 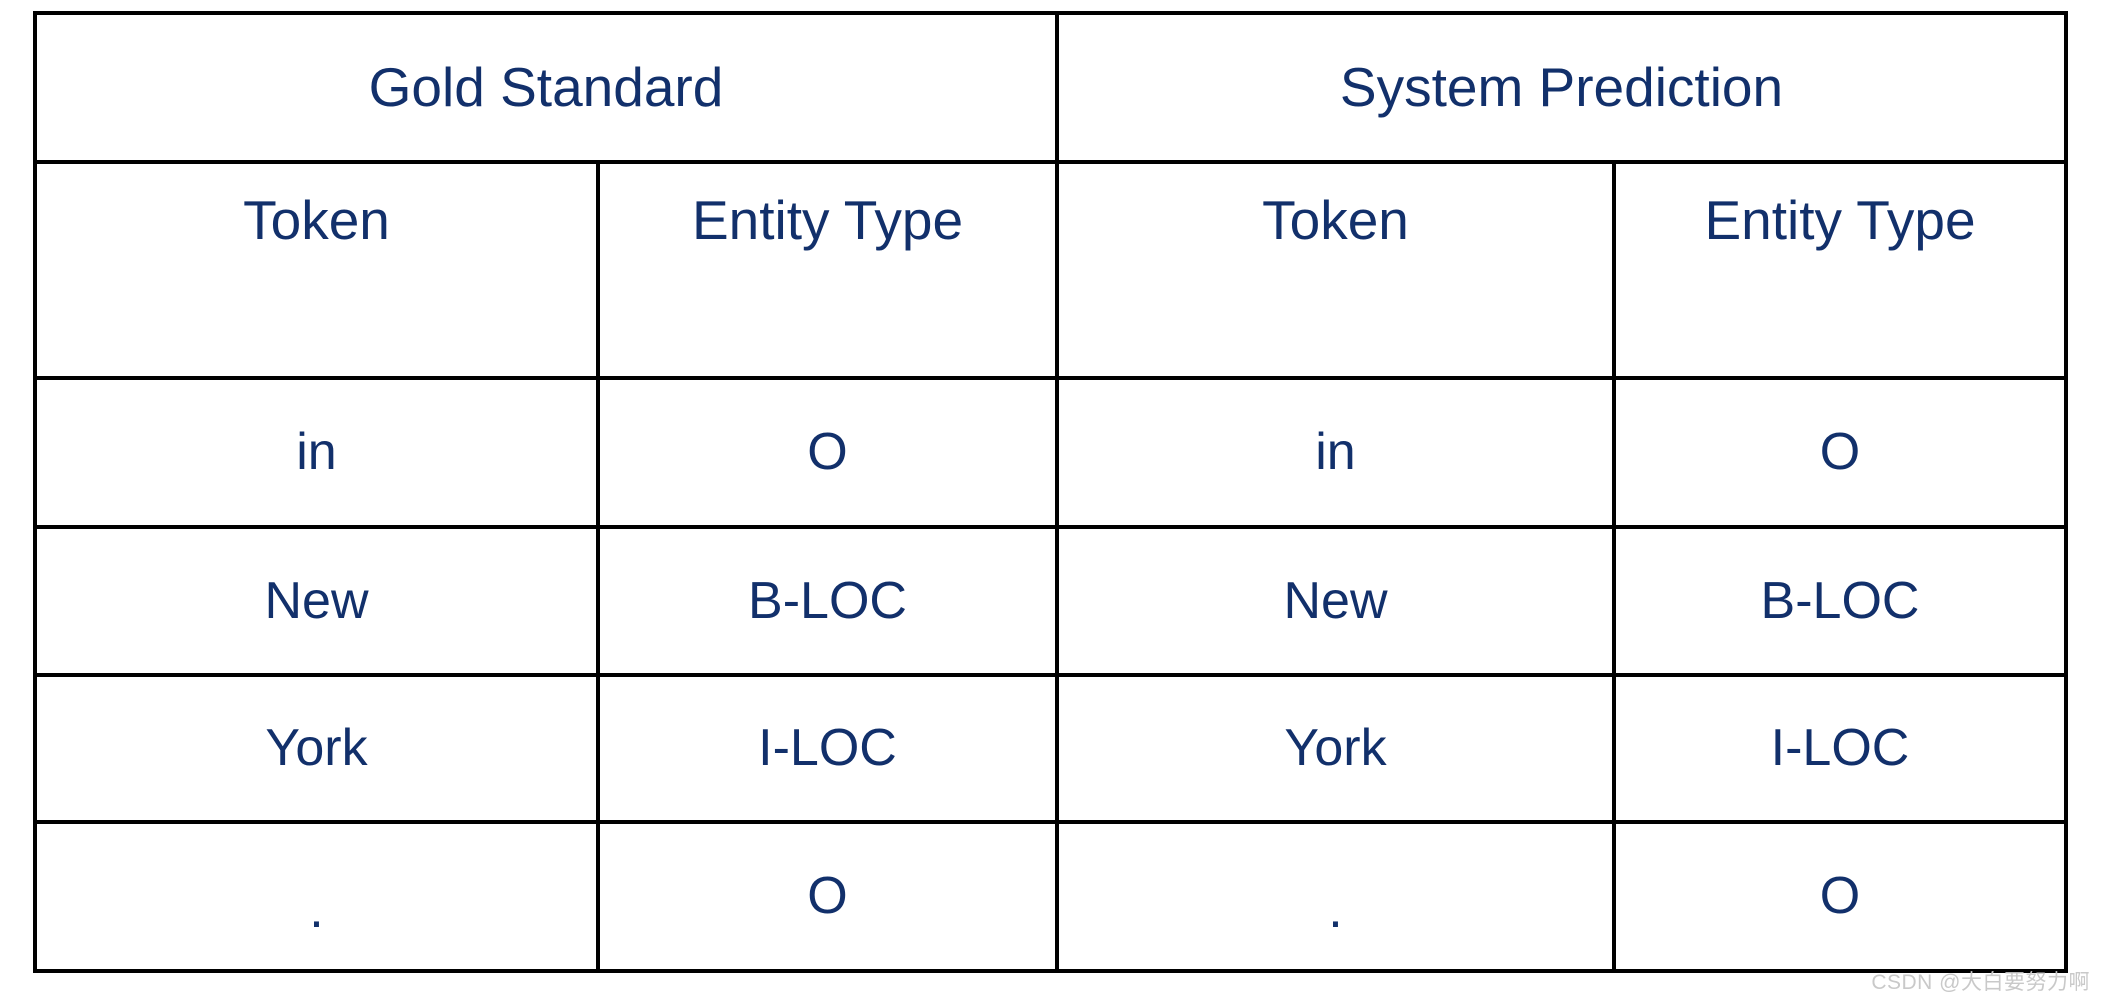 I want to click on cell-gold-entity-value: I-LOC, so click(x=827, y=748).